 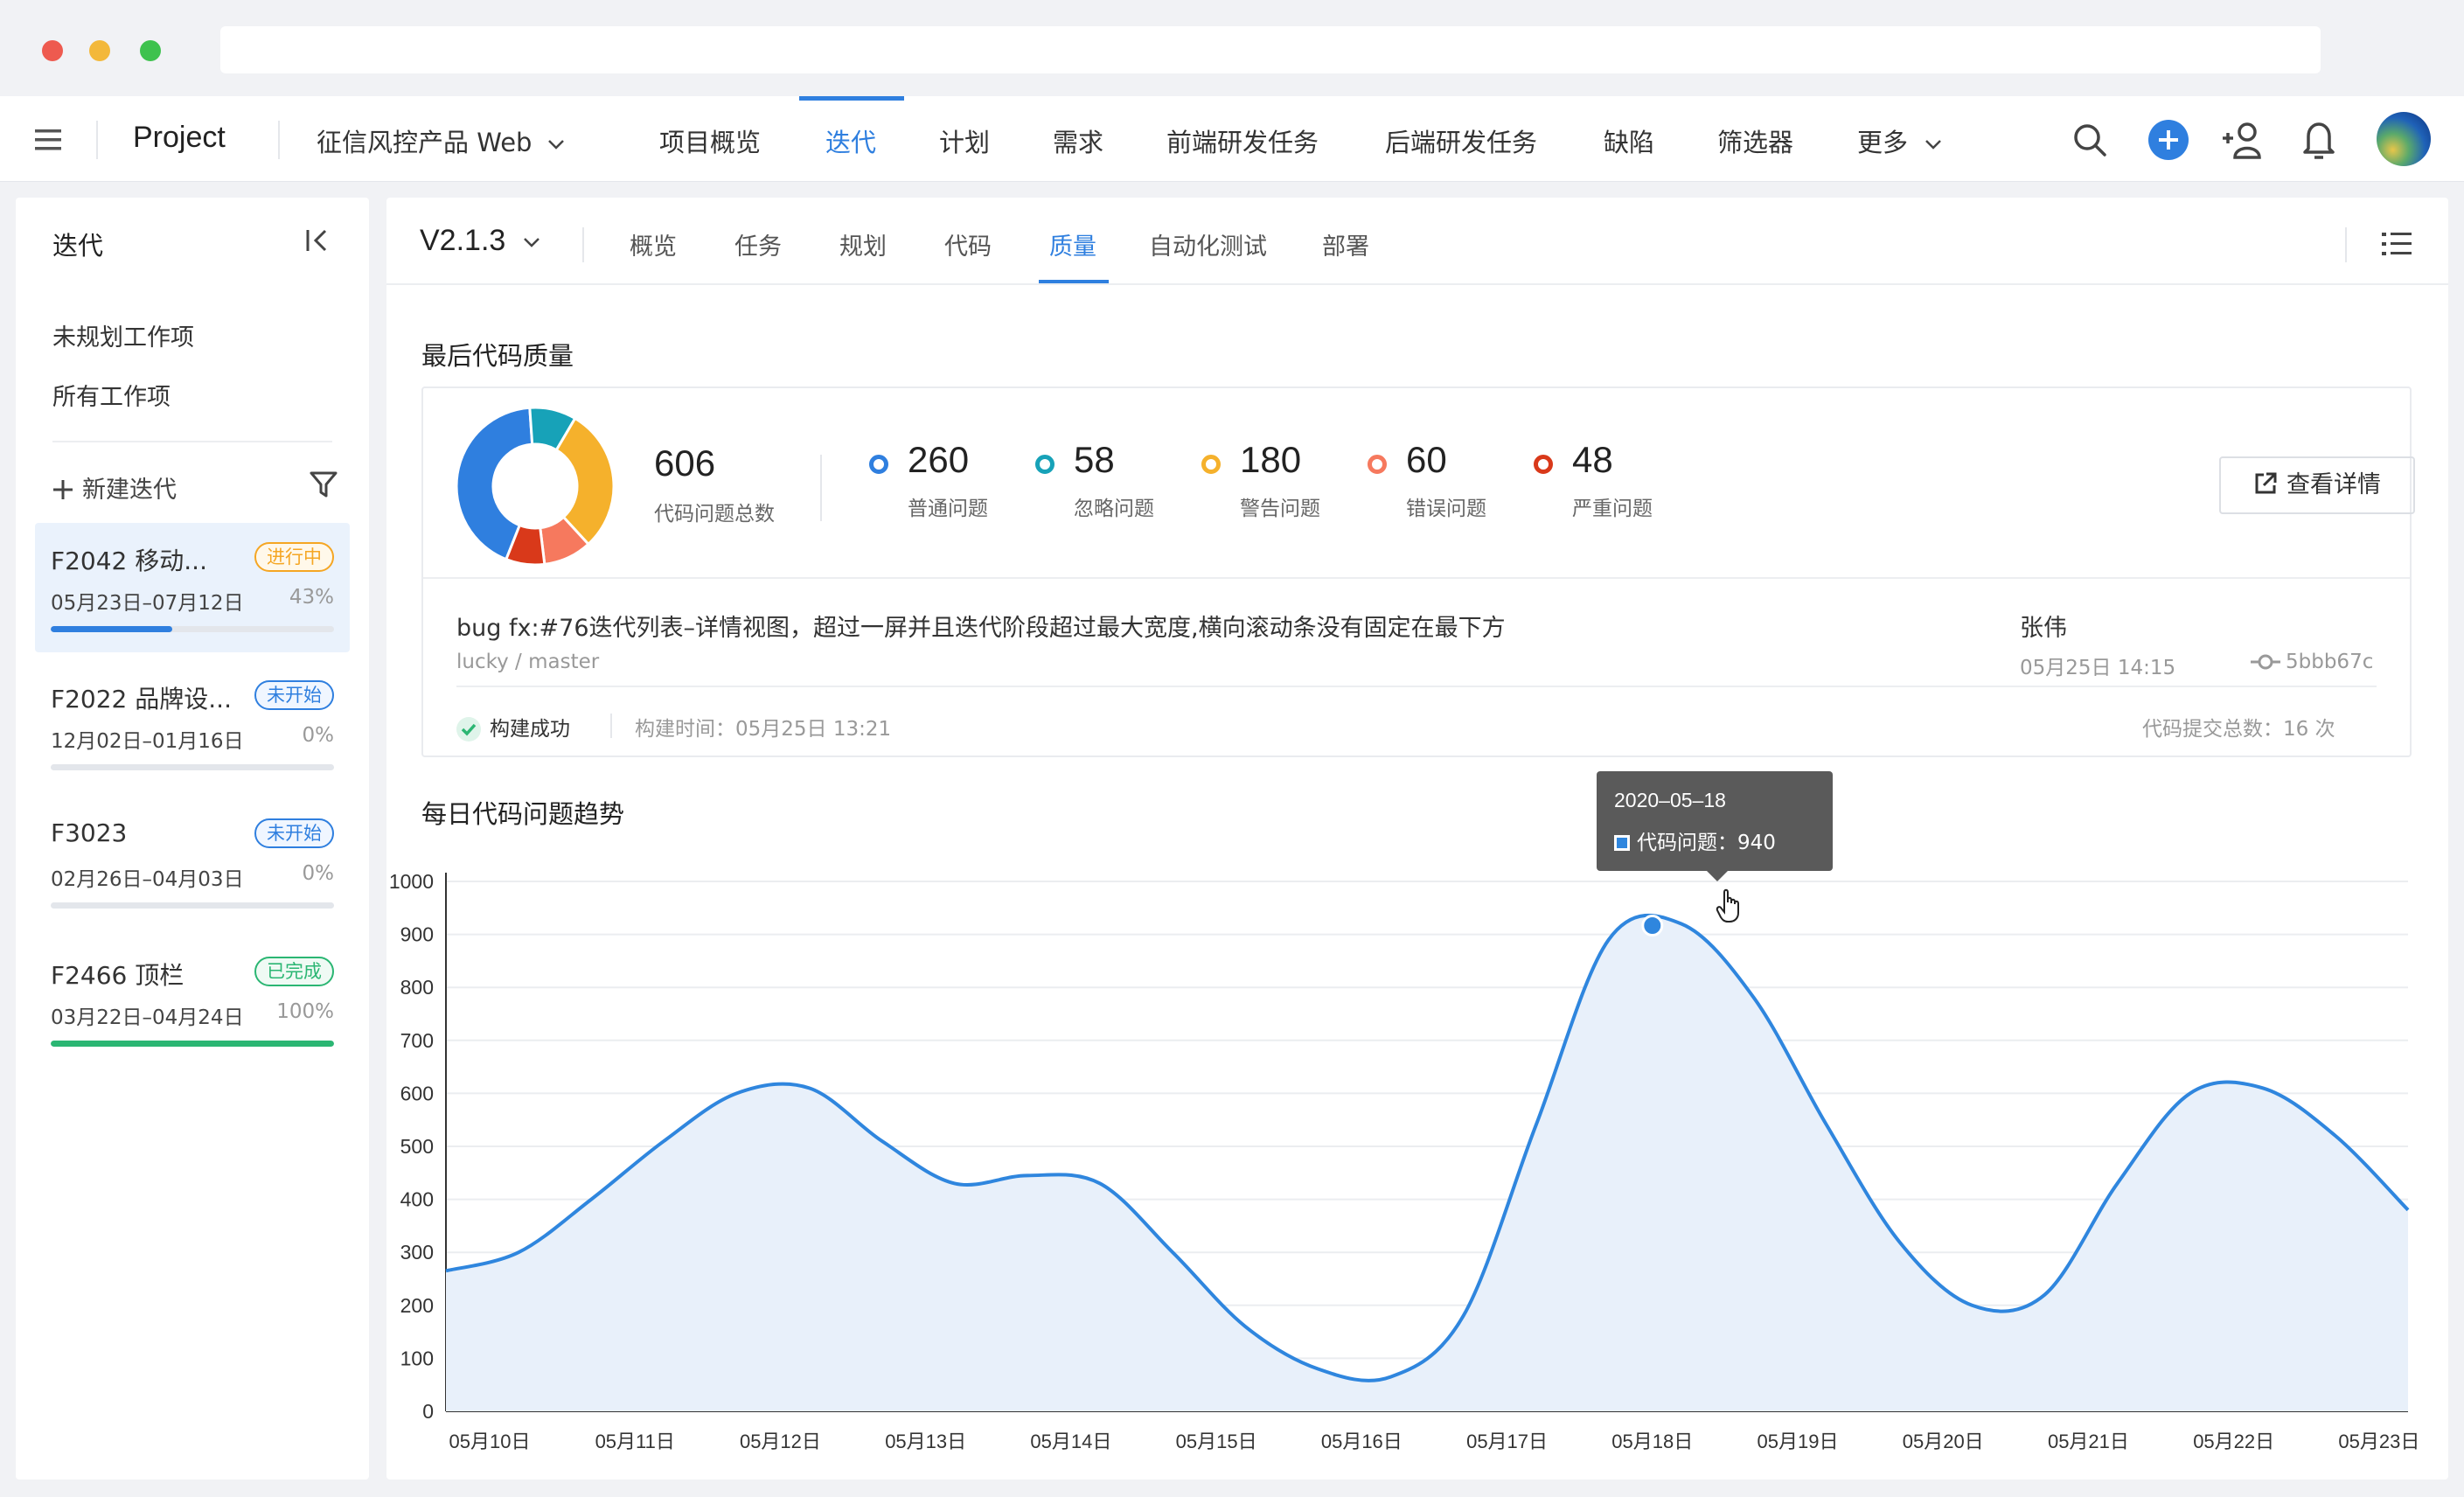 I want to click on ignored-issue-count: 58, so click(x=1094, y=460).